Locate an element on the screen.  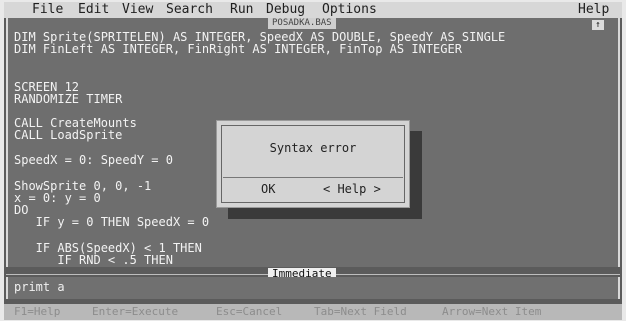
editor-title: POSADKA.BAS is located at coordinates (302, 23).